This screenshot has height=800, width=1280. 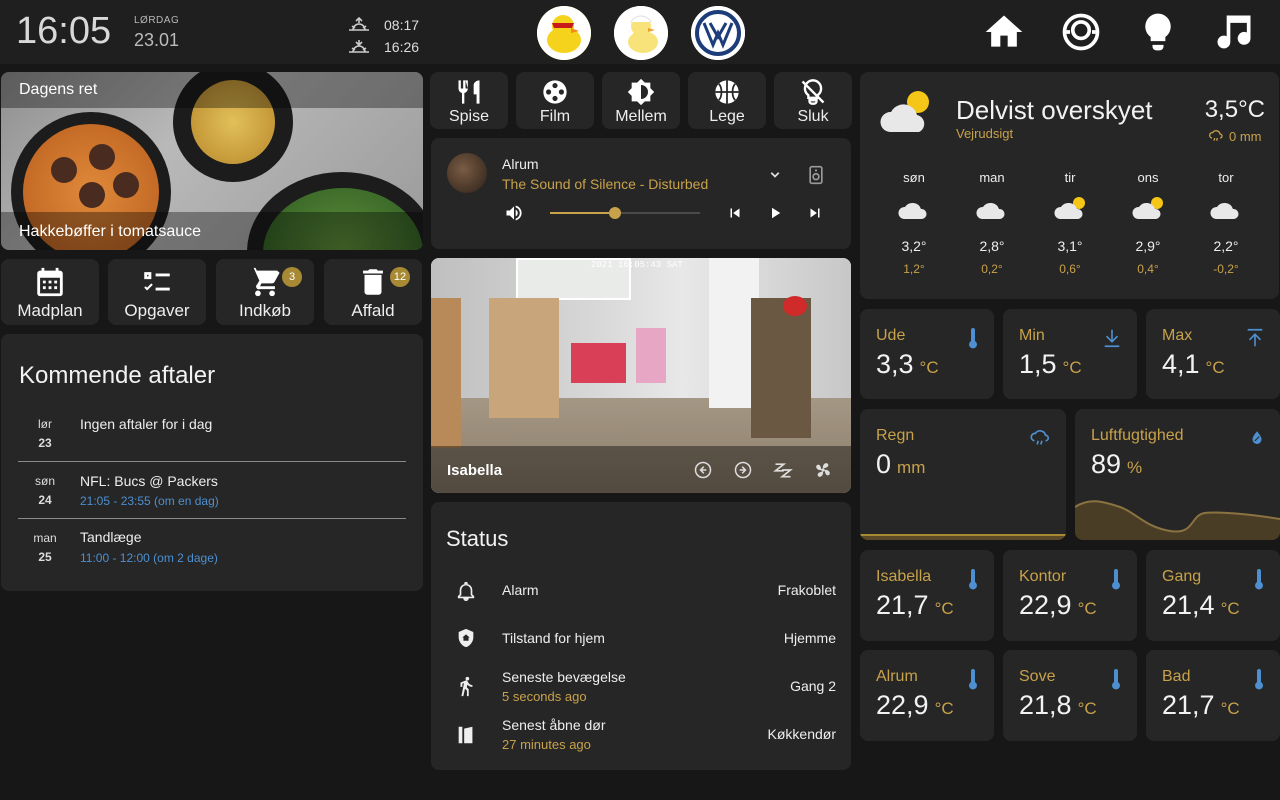 What do you see at coordinates (45, 547) in the screenshot?
I see `agenda-day-3: man 25` at bounding box center [45, 547].